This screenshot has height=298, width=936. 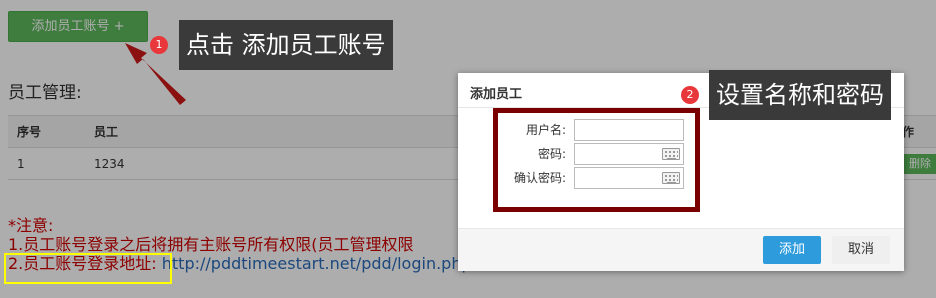 I want to click on step-1-badge: 1, so click(x=159, y=45).